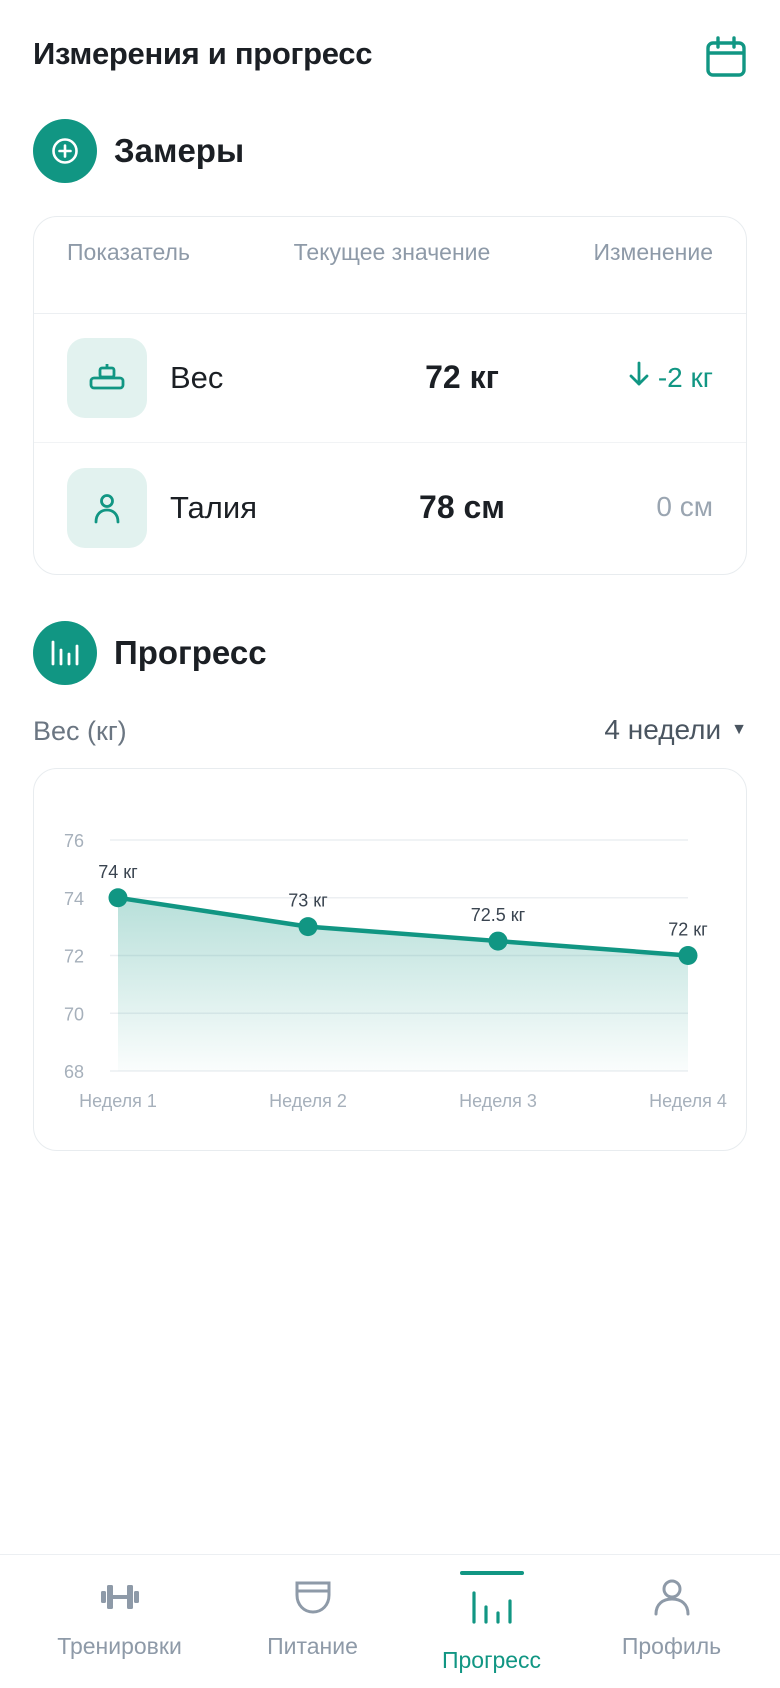  What do you see at coordinates (671, 1646) in the screenshot?
I see `nav-label: Профиль` at bounding box center [671, 1646].